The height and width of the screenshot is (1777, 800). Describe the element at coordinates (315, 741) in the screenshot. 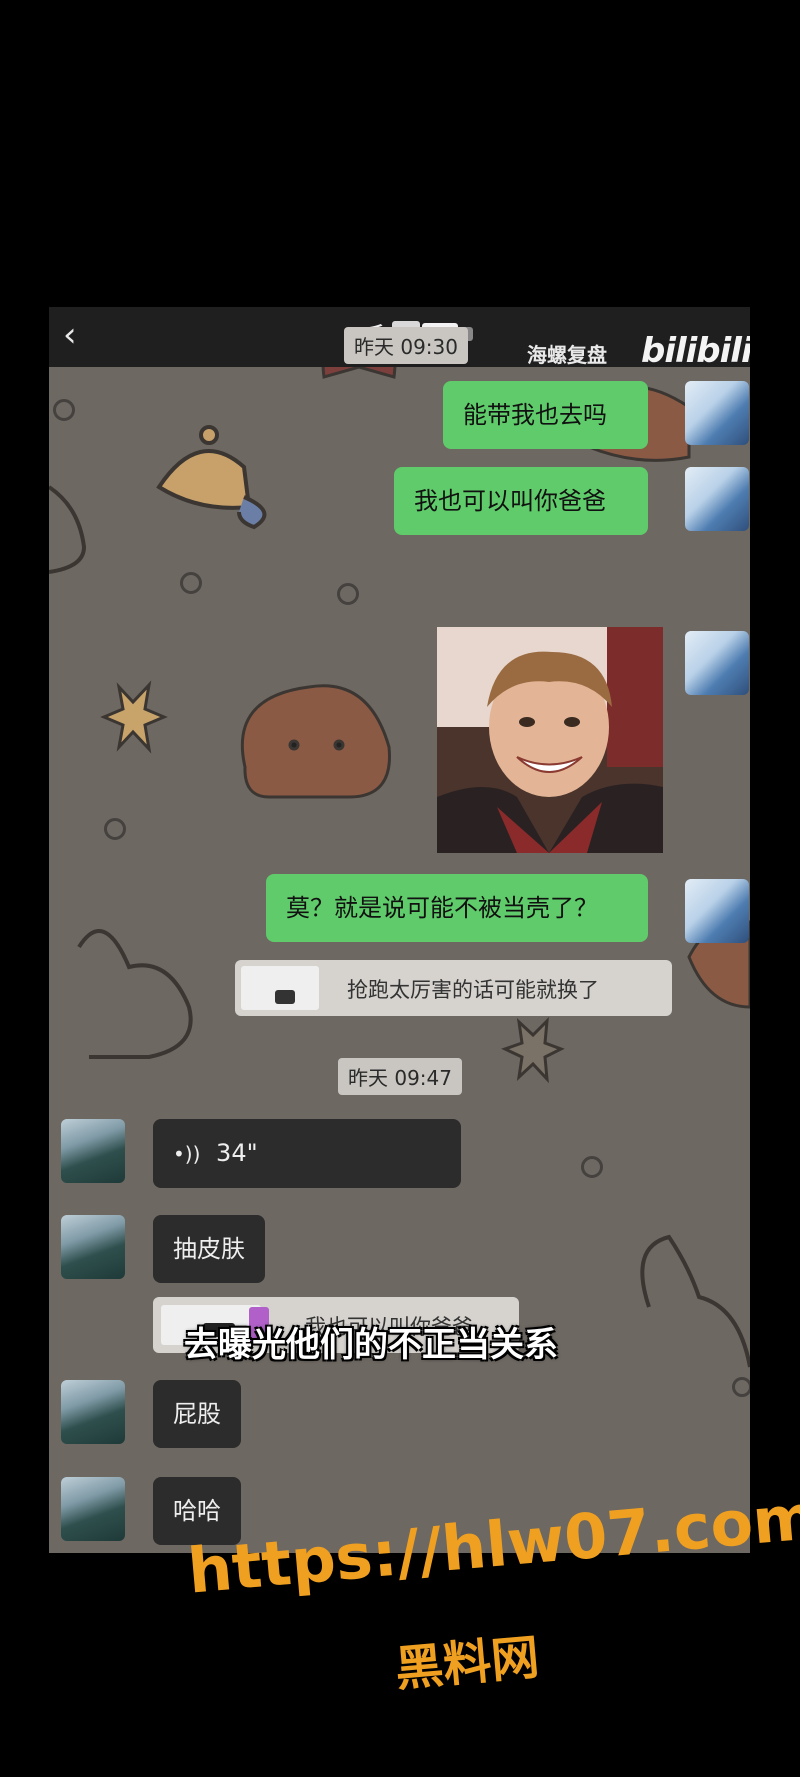

I see `dog-sticker` at that location.